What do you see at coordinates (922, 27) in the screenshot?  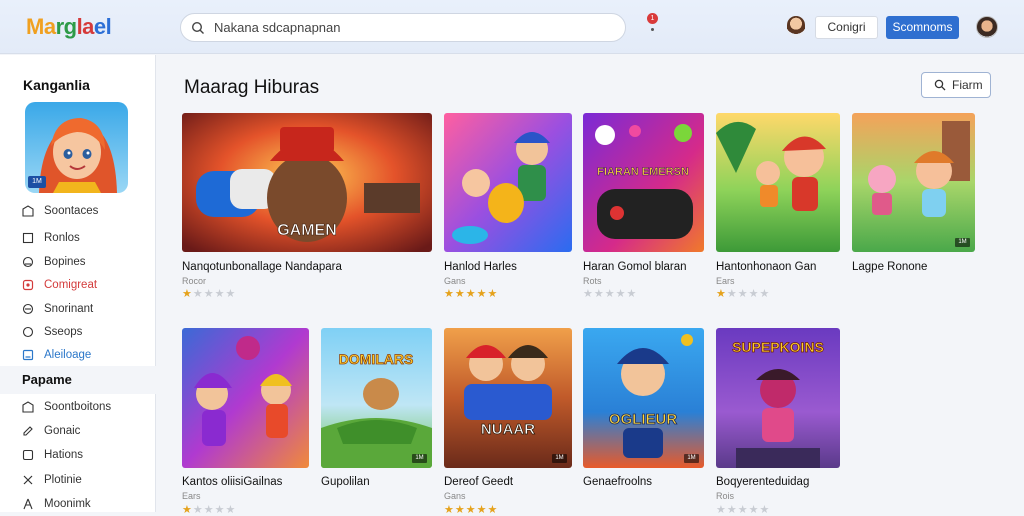 I see `signup-button: Scomnoms` at bounding box center [922, 27].